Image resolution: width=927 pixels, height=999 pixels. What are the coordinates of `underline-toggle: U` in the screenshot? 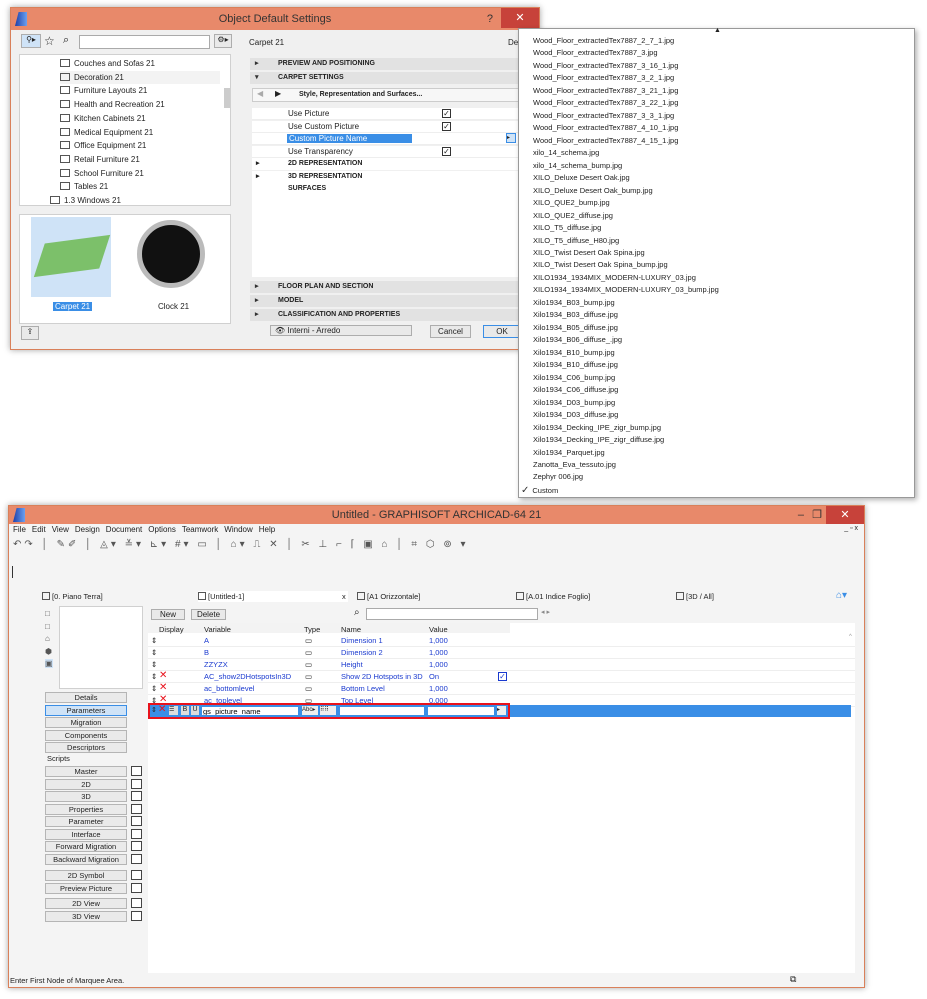 It's located at (195, 710).